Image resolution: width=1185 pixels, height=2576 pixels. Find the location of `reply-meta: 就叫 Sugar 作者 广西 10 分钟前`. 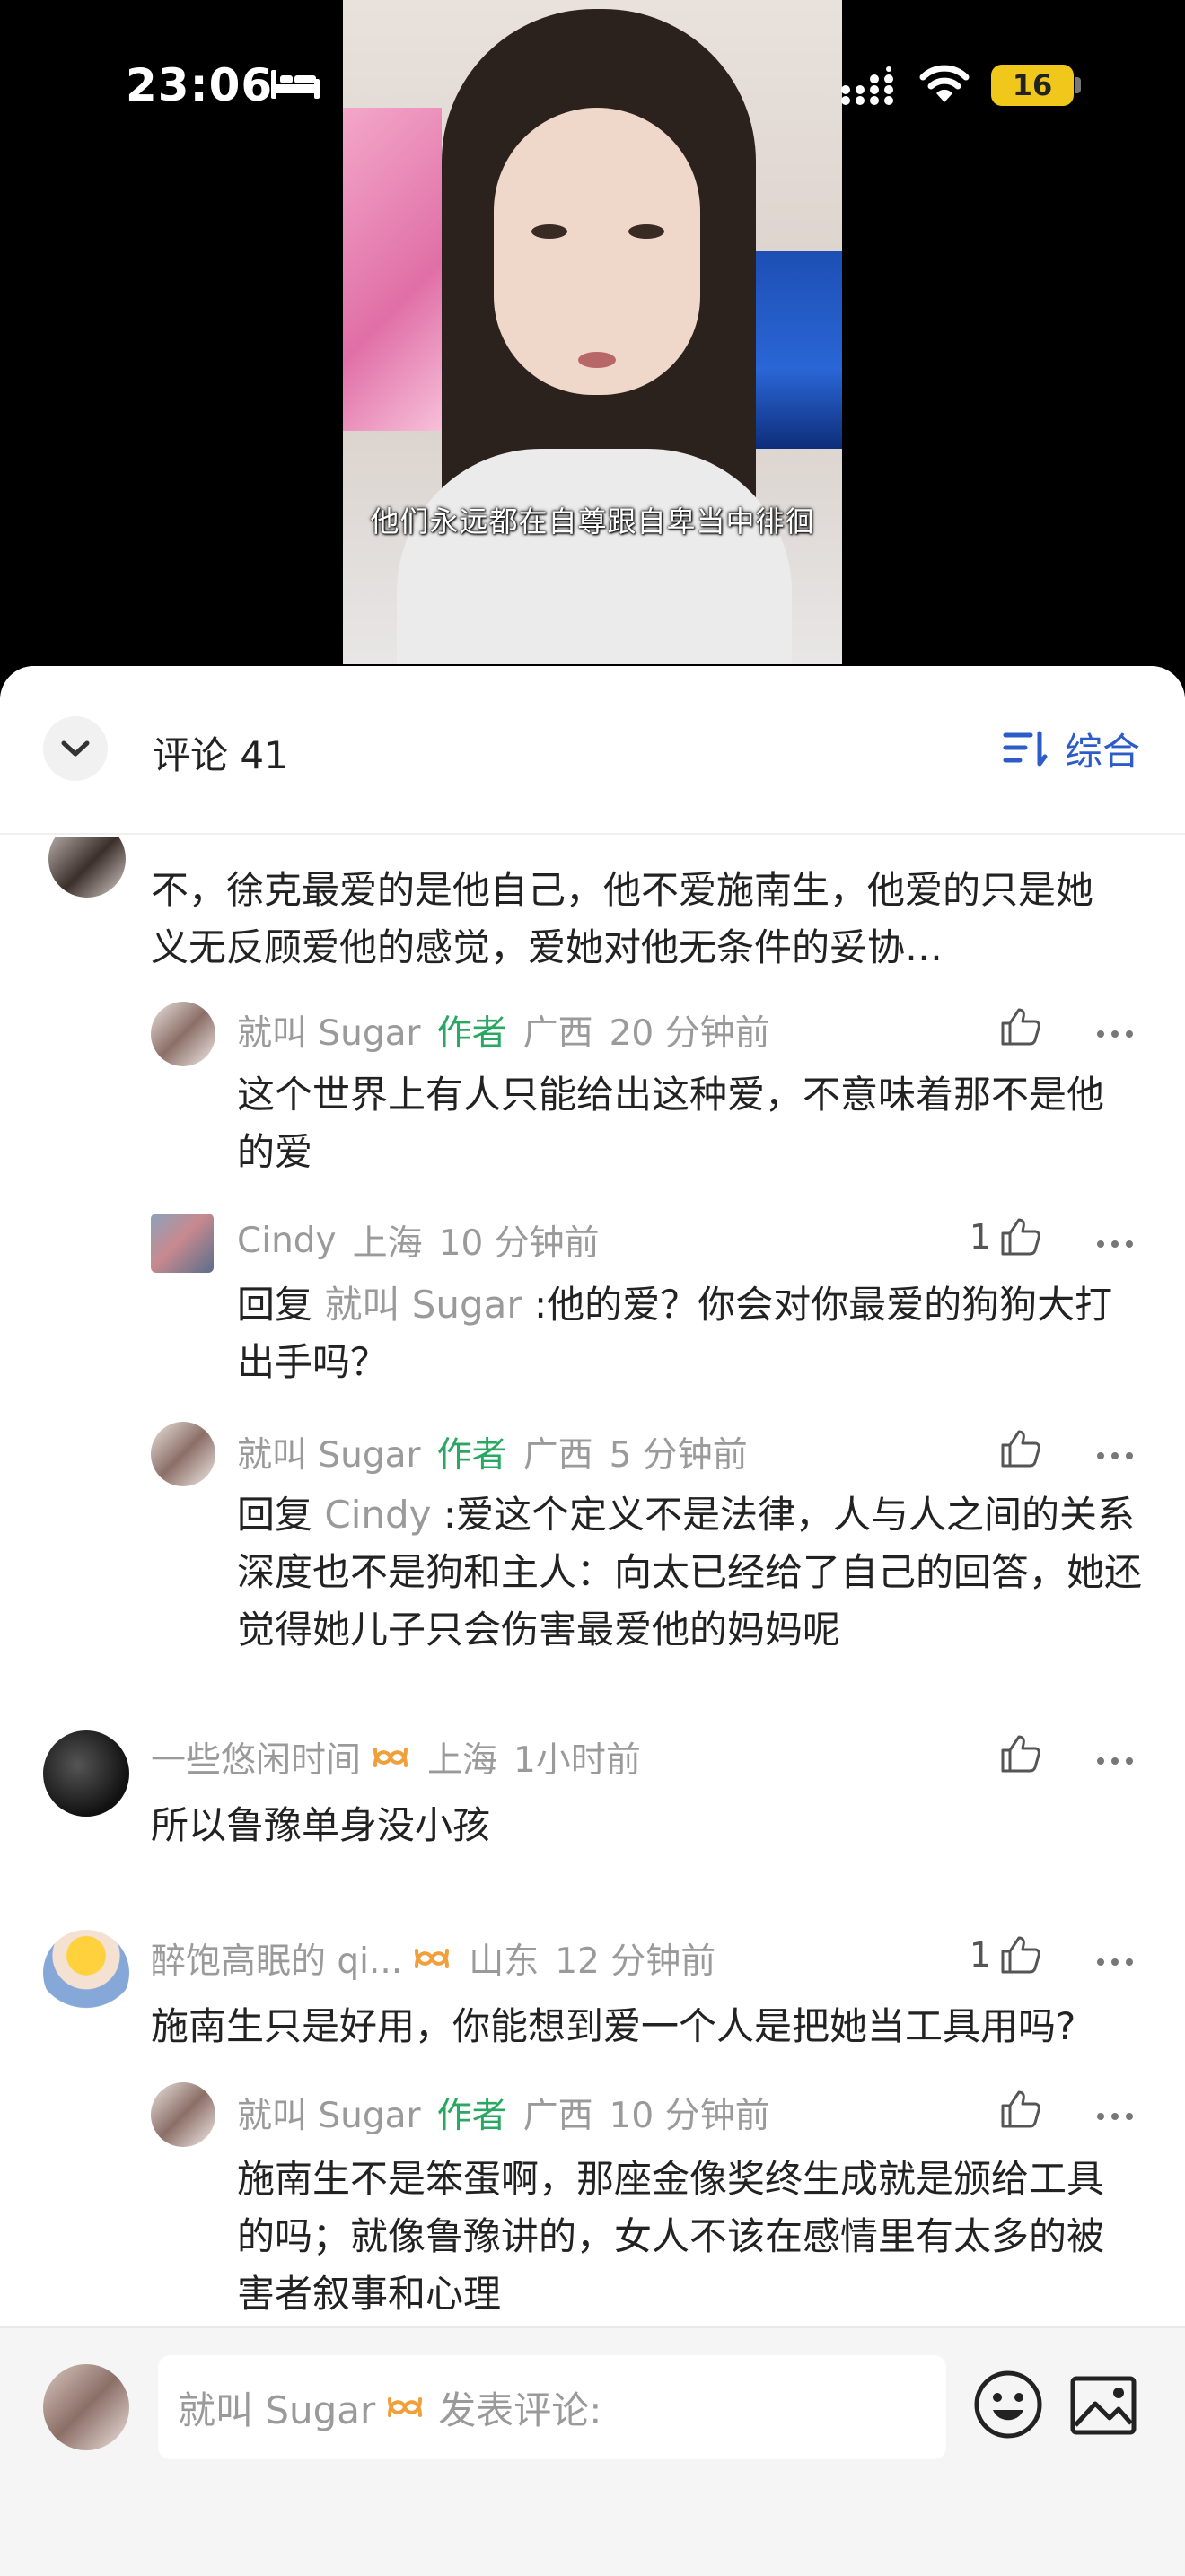

reply-meta: 就叫 Sugar 作者 广西 10 分钟前 is located at coordinates (503, 2113).